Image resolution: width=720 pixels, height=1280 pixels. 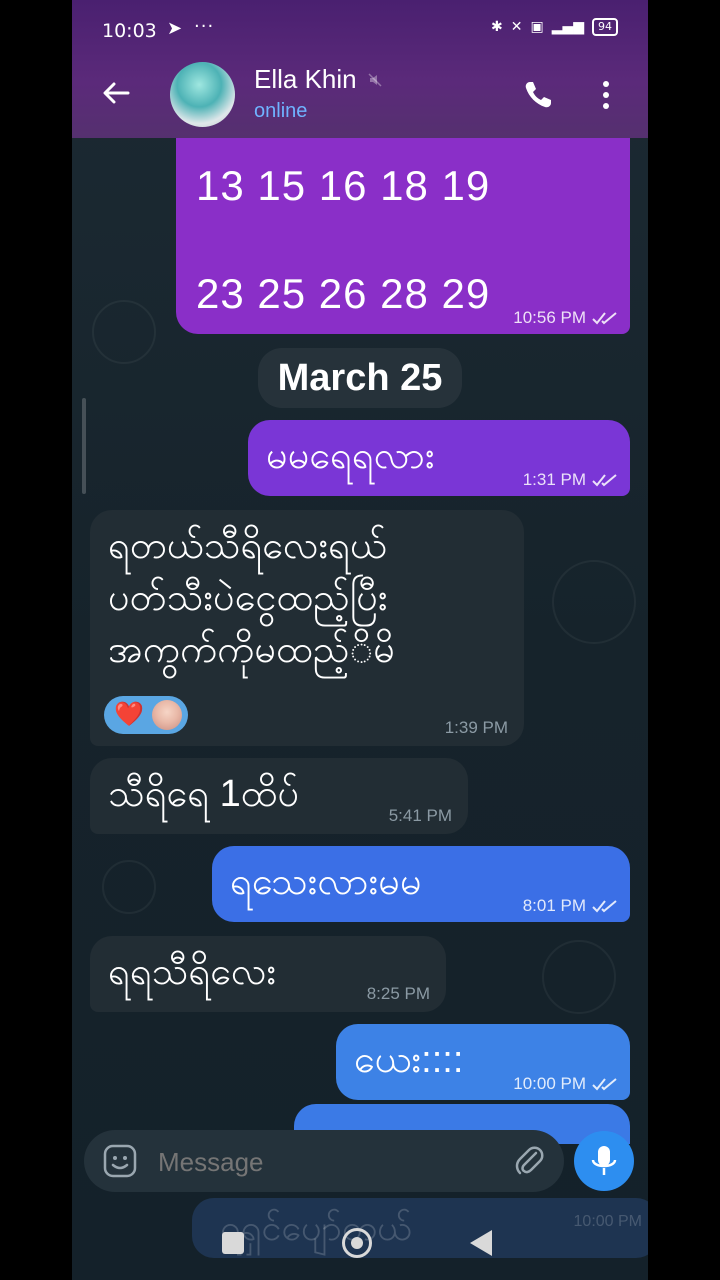 I want to click on message-bubble-outgoing: 13 15 16 18 19 23 25 26 28 29 10:56 PM, so click(x=403, y=236).